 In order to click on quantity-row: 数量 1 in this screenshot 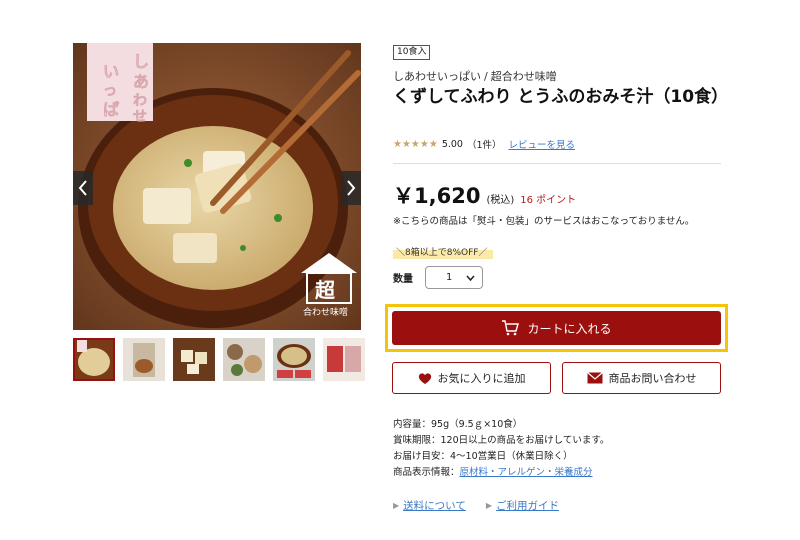, I will do `click(438, 277)`.